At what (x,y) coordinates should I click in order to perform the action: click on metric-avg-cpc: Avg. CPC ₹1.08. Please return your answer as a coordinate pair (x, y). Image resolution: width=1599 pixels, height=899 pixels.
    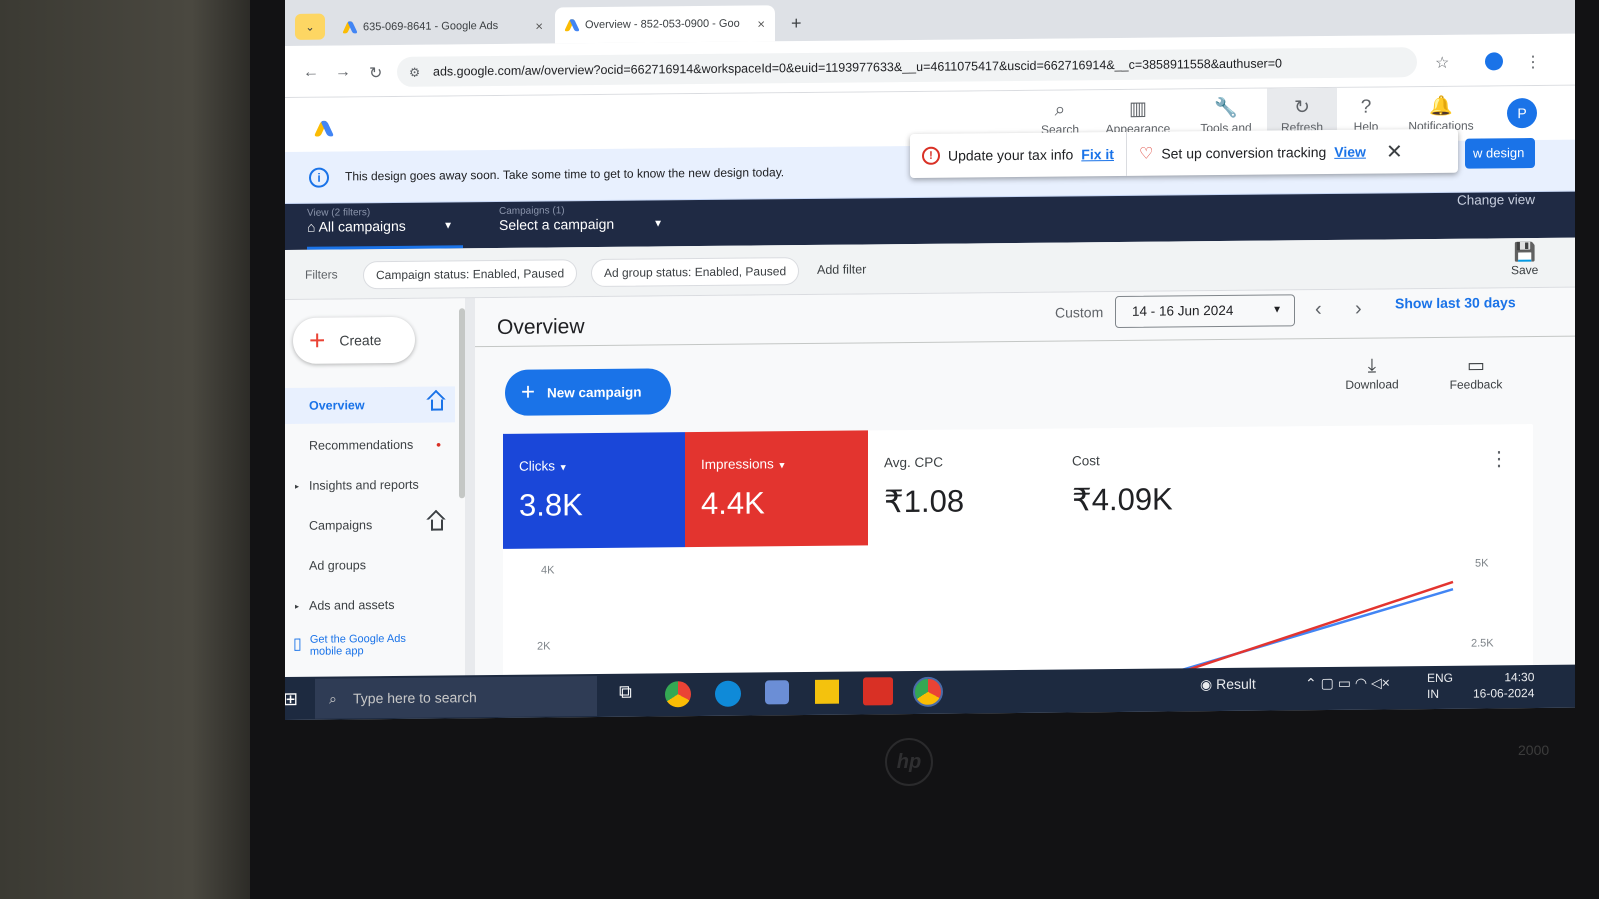
    Looking at the image, I should click on (962, 487).